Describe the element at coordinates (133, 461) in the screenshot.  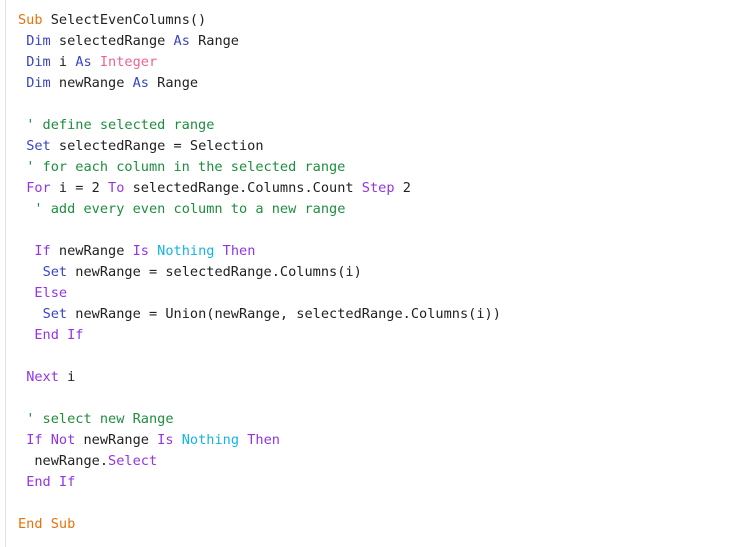
I see `code-token-kw: Select` at that location.